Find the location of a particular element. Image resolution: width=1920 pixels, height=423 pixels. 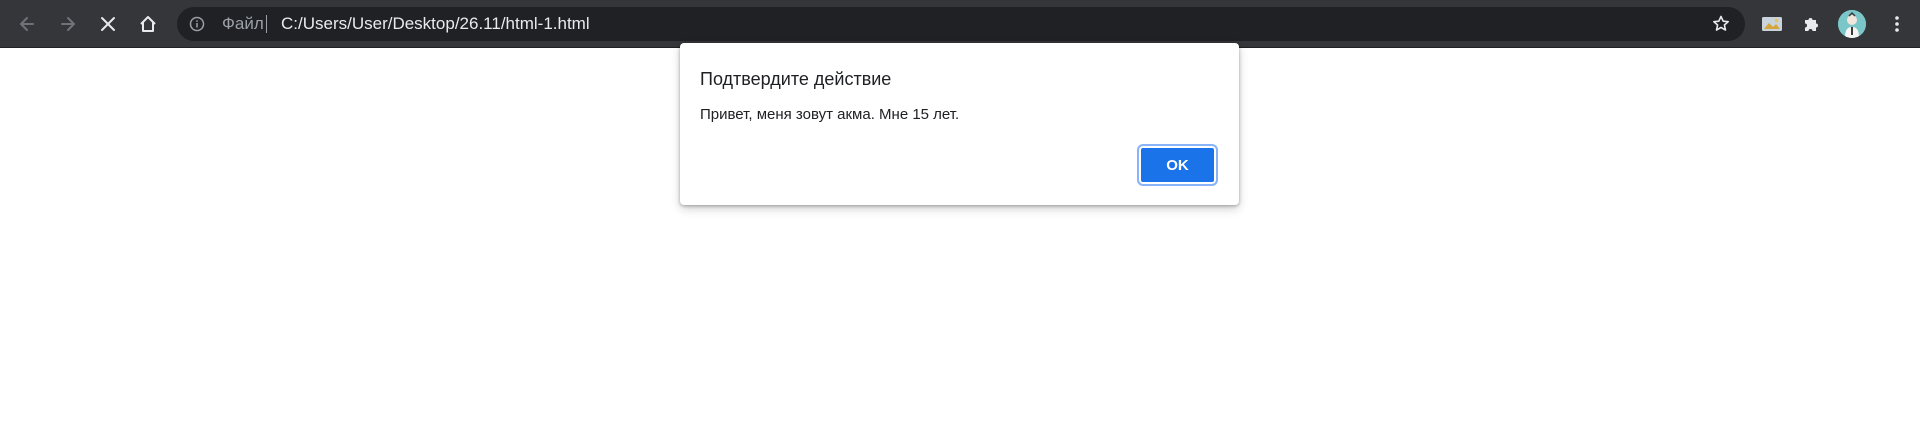

extensions-button is located at coordinates (1811, 24).